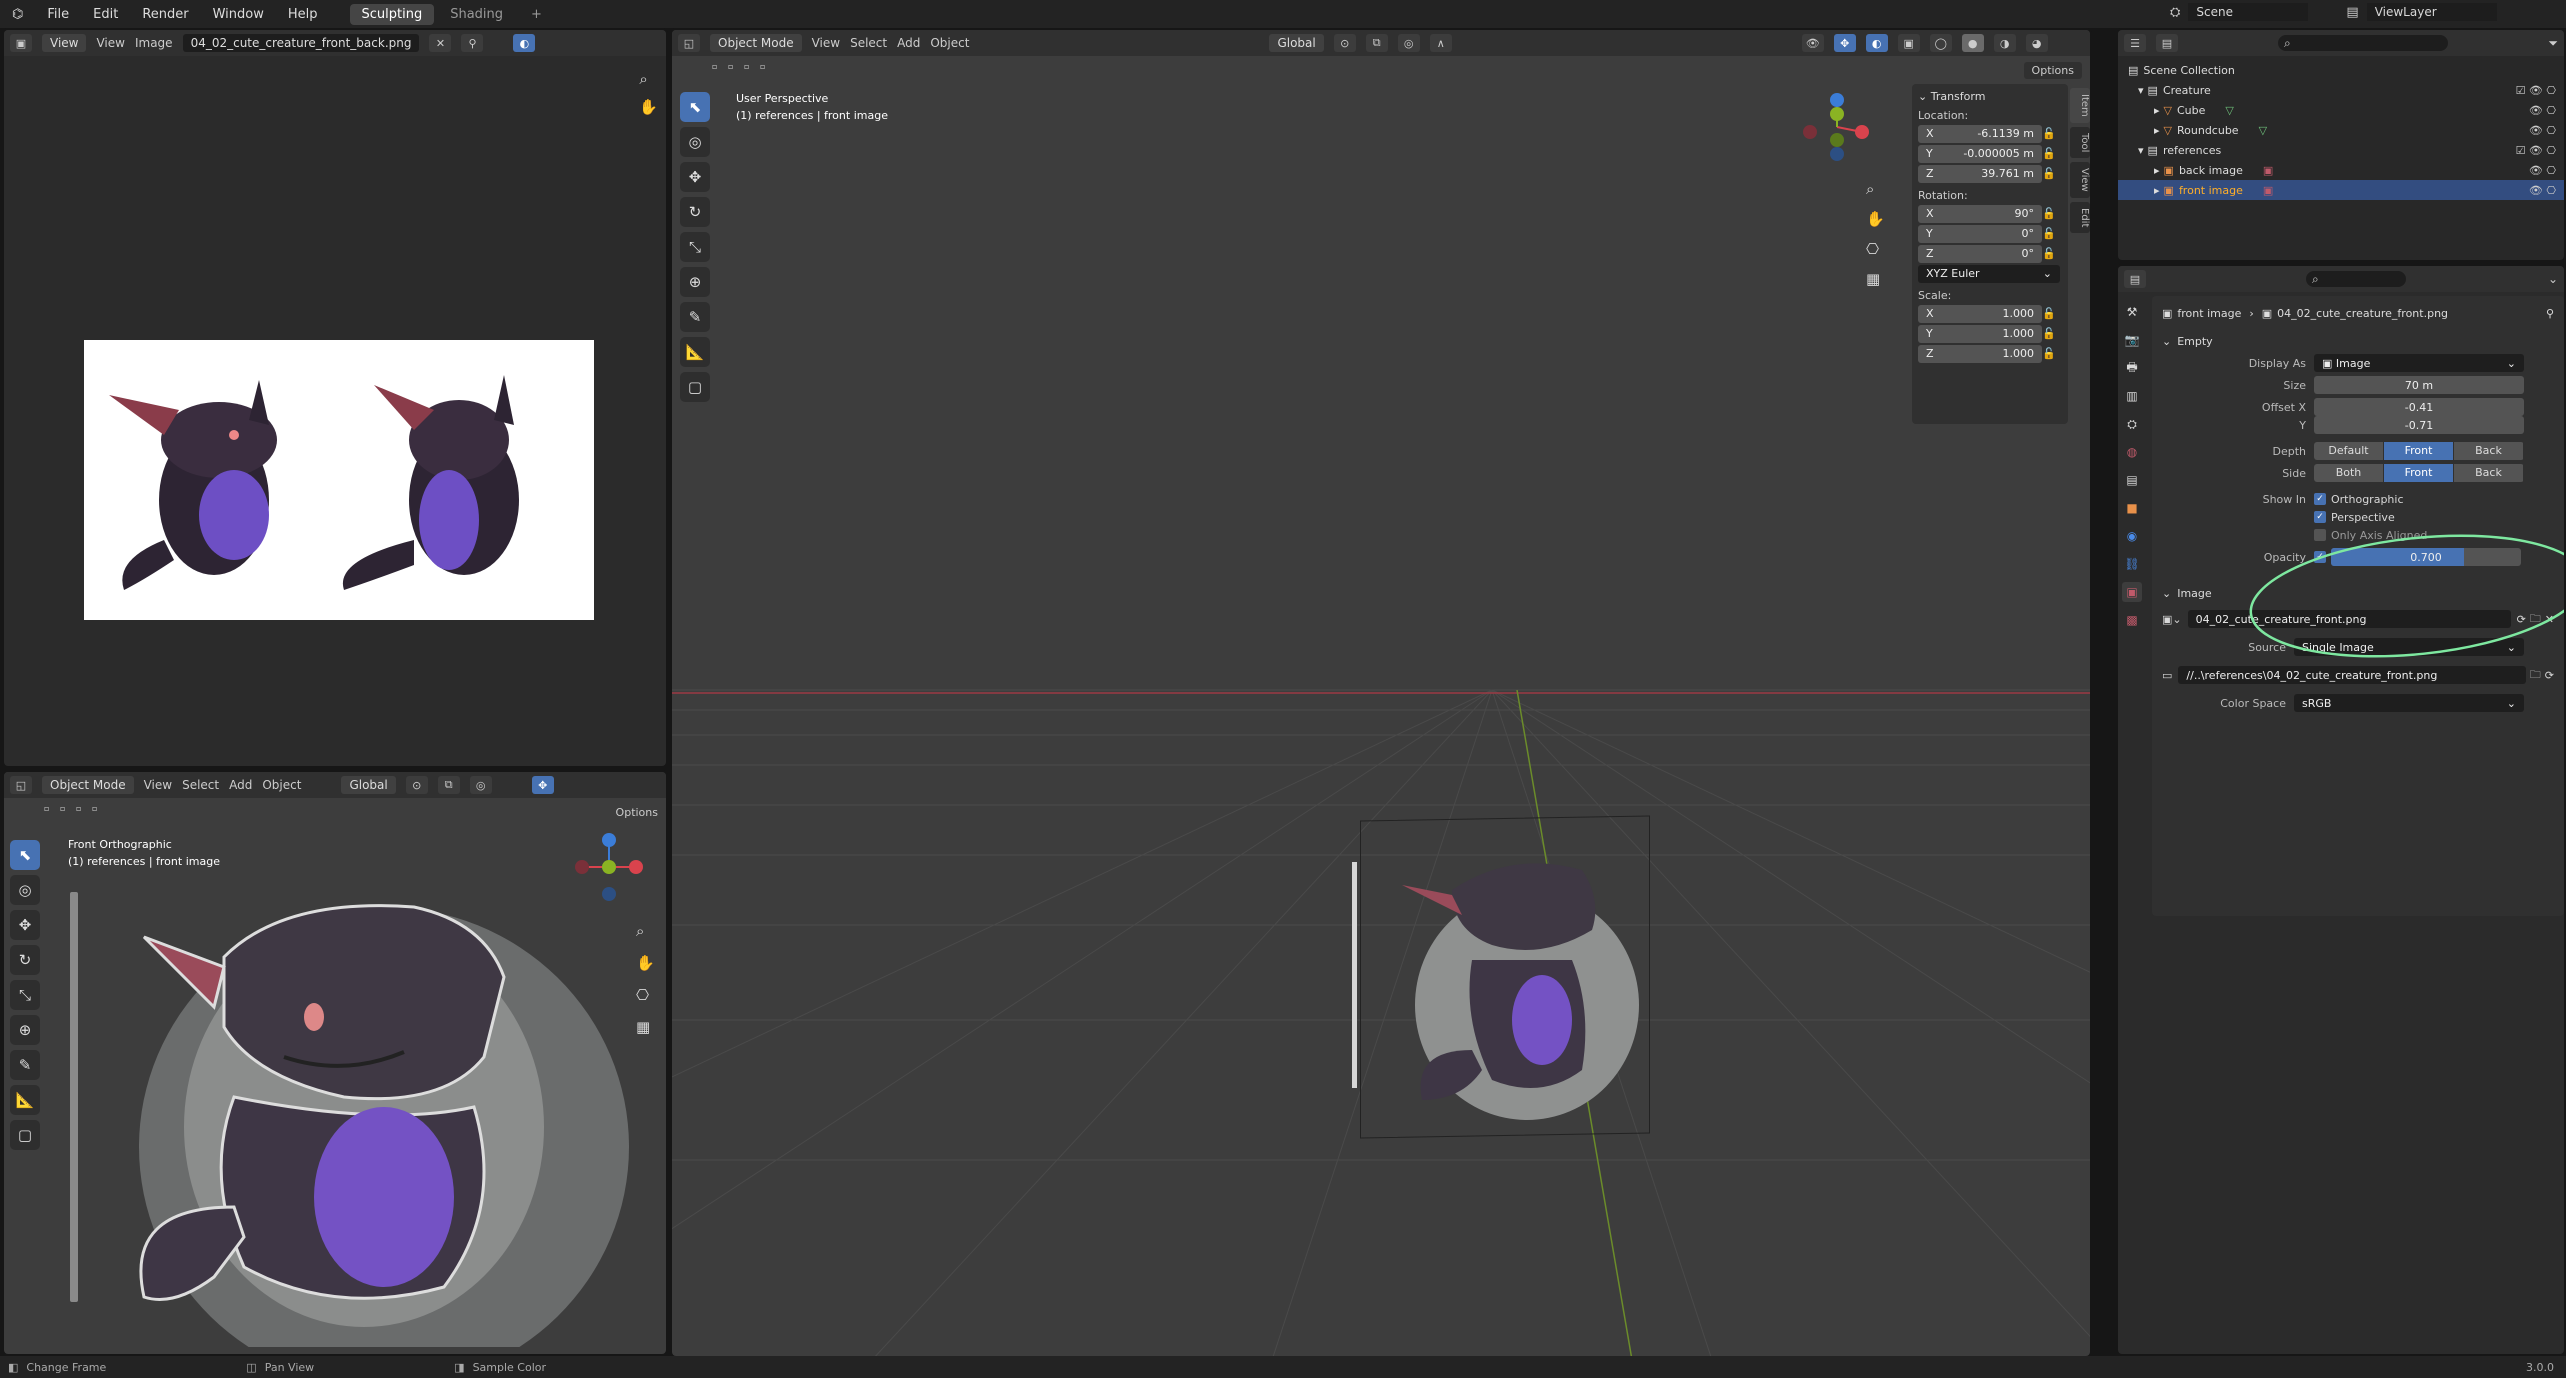 The image size is (2566, 1378). Describe the element at coordinates (2080, 217) in the screenshot. I see `tab-edit: Edit` at that location.